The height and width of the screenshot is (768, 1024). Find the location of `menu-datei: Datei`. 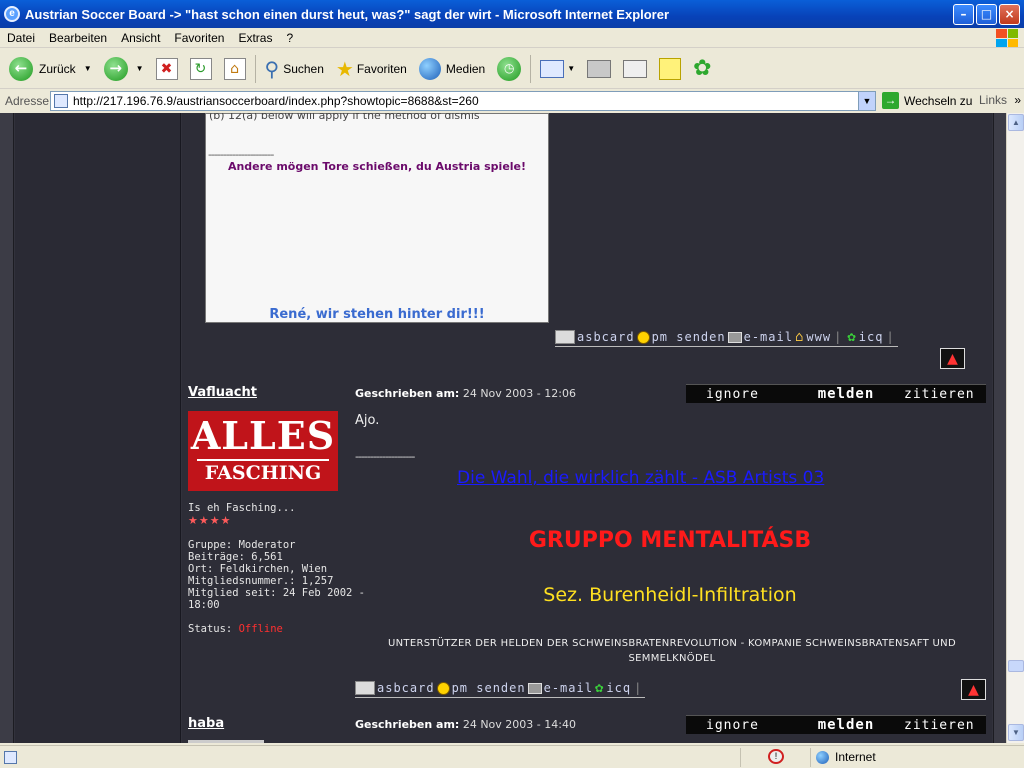

menu-datei: Datei is located at coordinates (21, 38).